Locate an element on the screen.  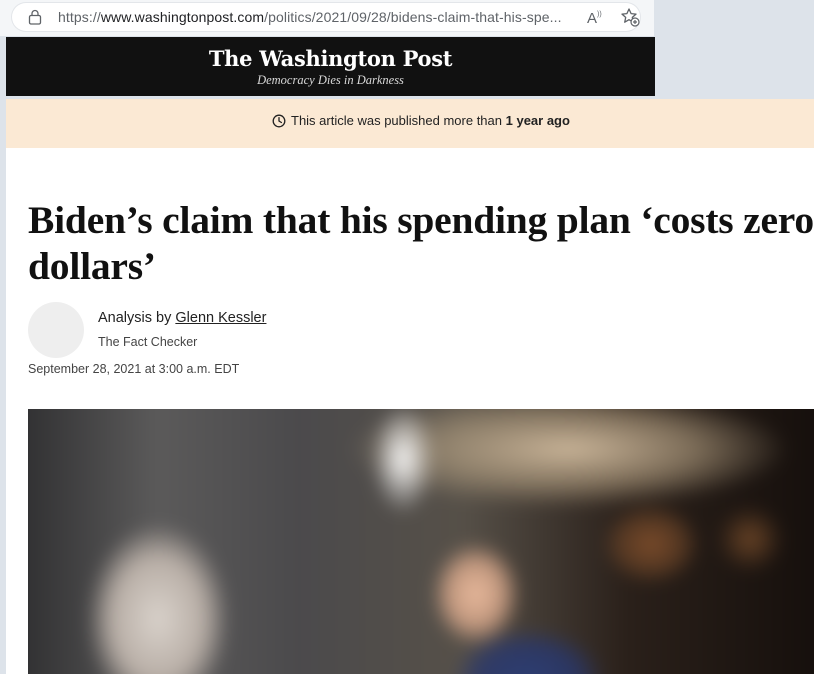
wapo-logo: The Washington Post is located at coordinates (330, 58).